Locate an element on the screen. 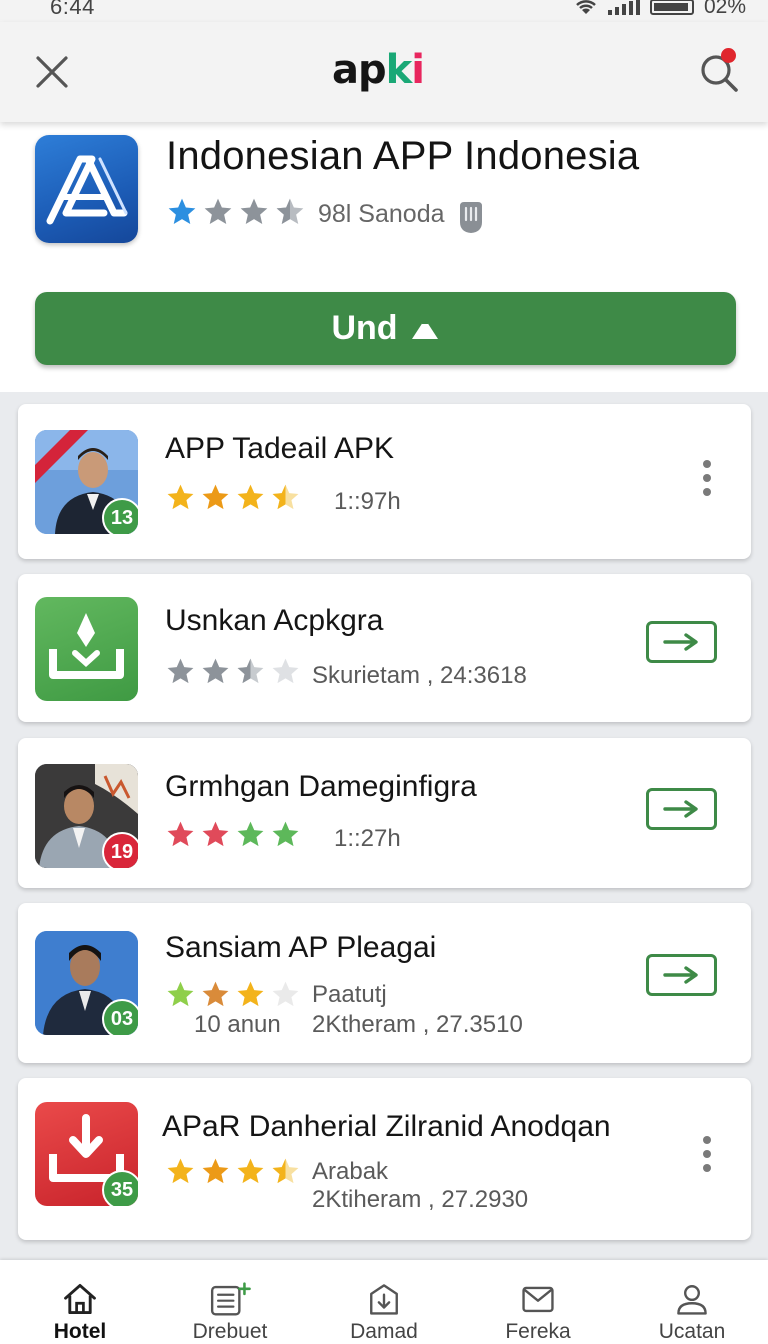 Image resolution: width=768 pixels, height=1344 pixels. bottom-navigation: Hotel Drebuet Damad Fereka Ucatan is located at coordinates (384, 1302).